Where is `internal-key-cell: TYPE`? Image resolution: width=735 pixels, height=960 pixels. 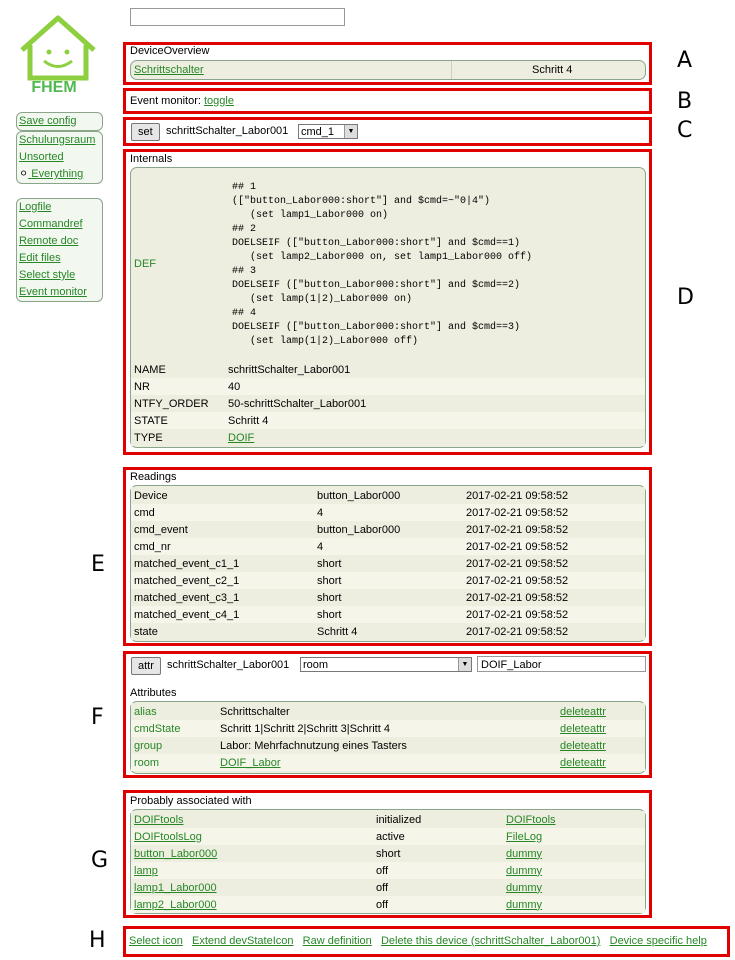
internal-key-cell: TYPE is located at coordinates (178, 437).